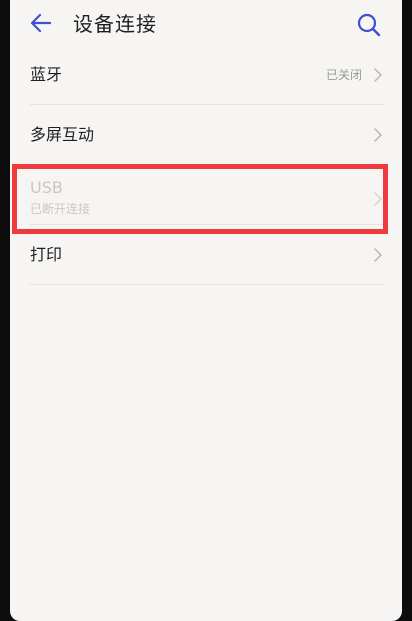 The image size is (412, 621). I want to click on settings-row-usb: USB 已断开连接, so click(207, 194).